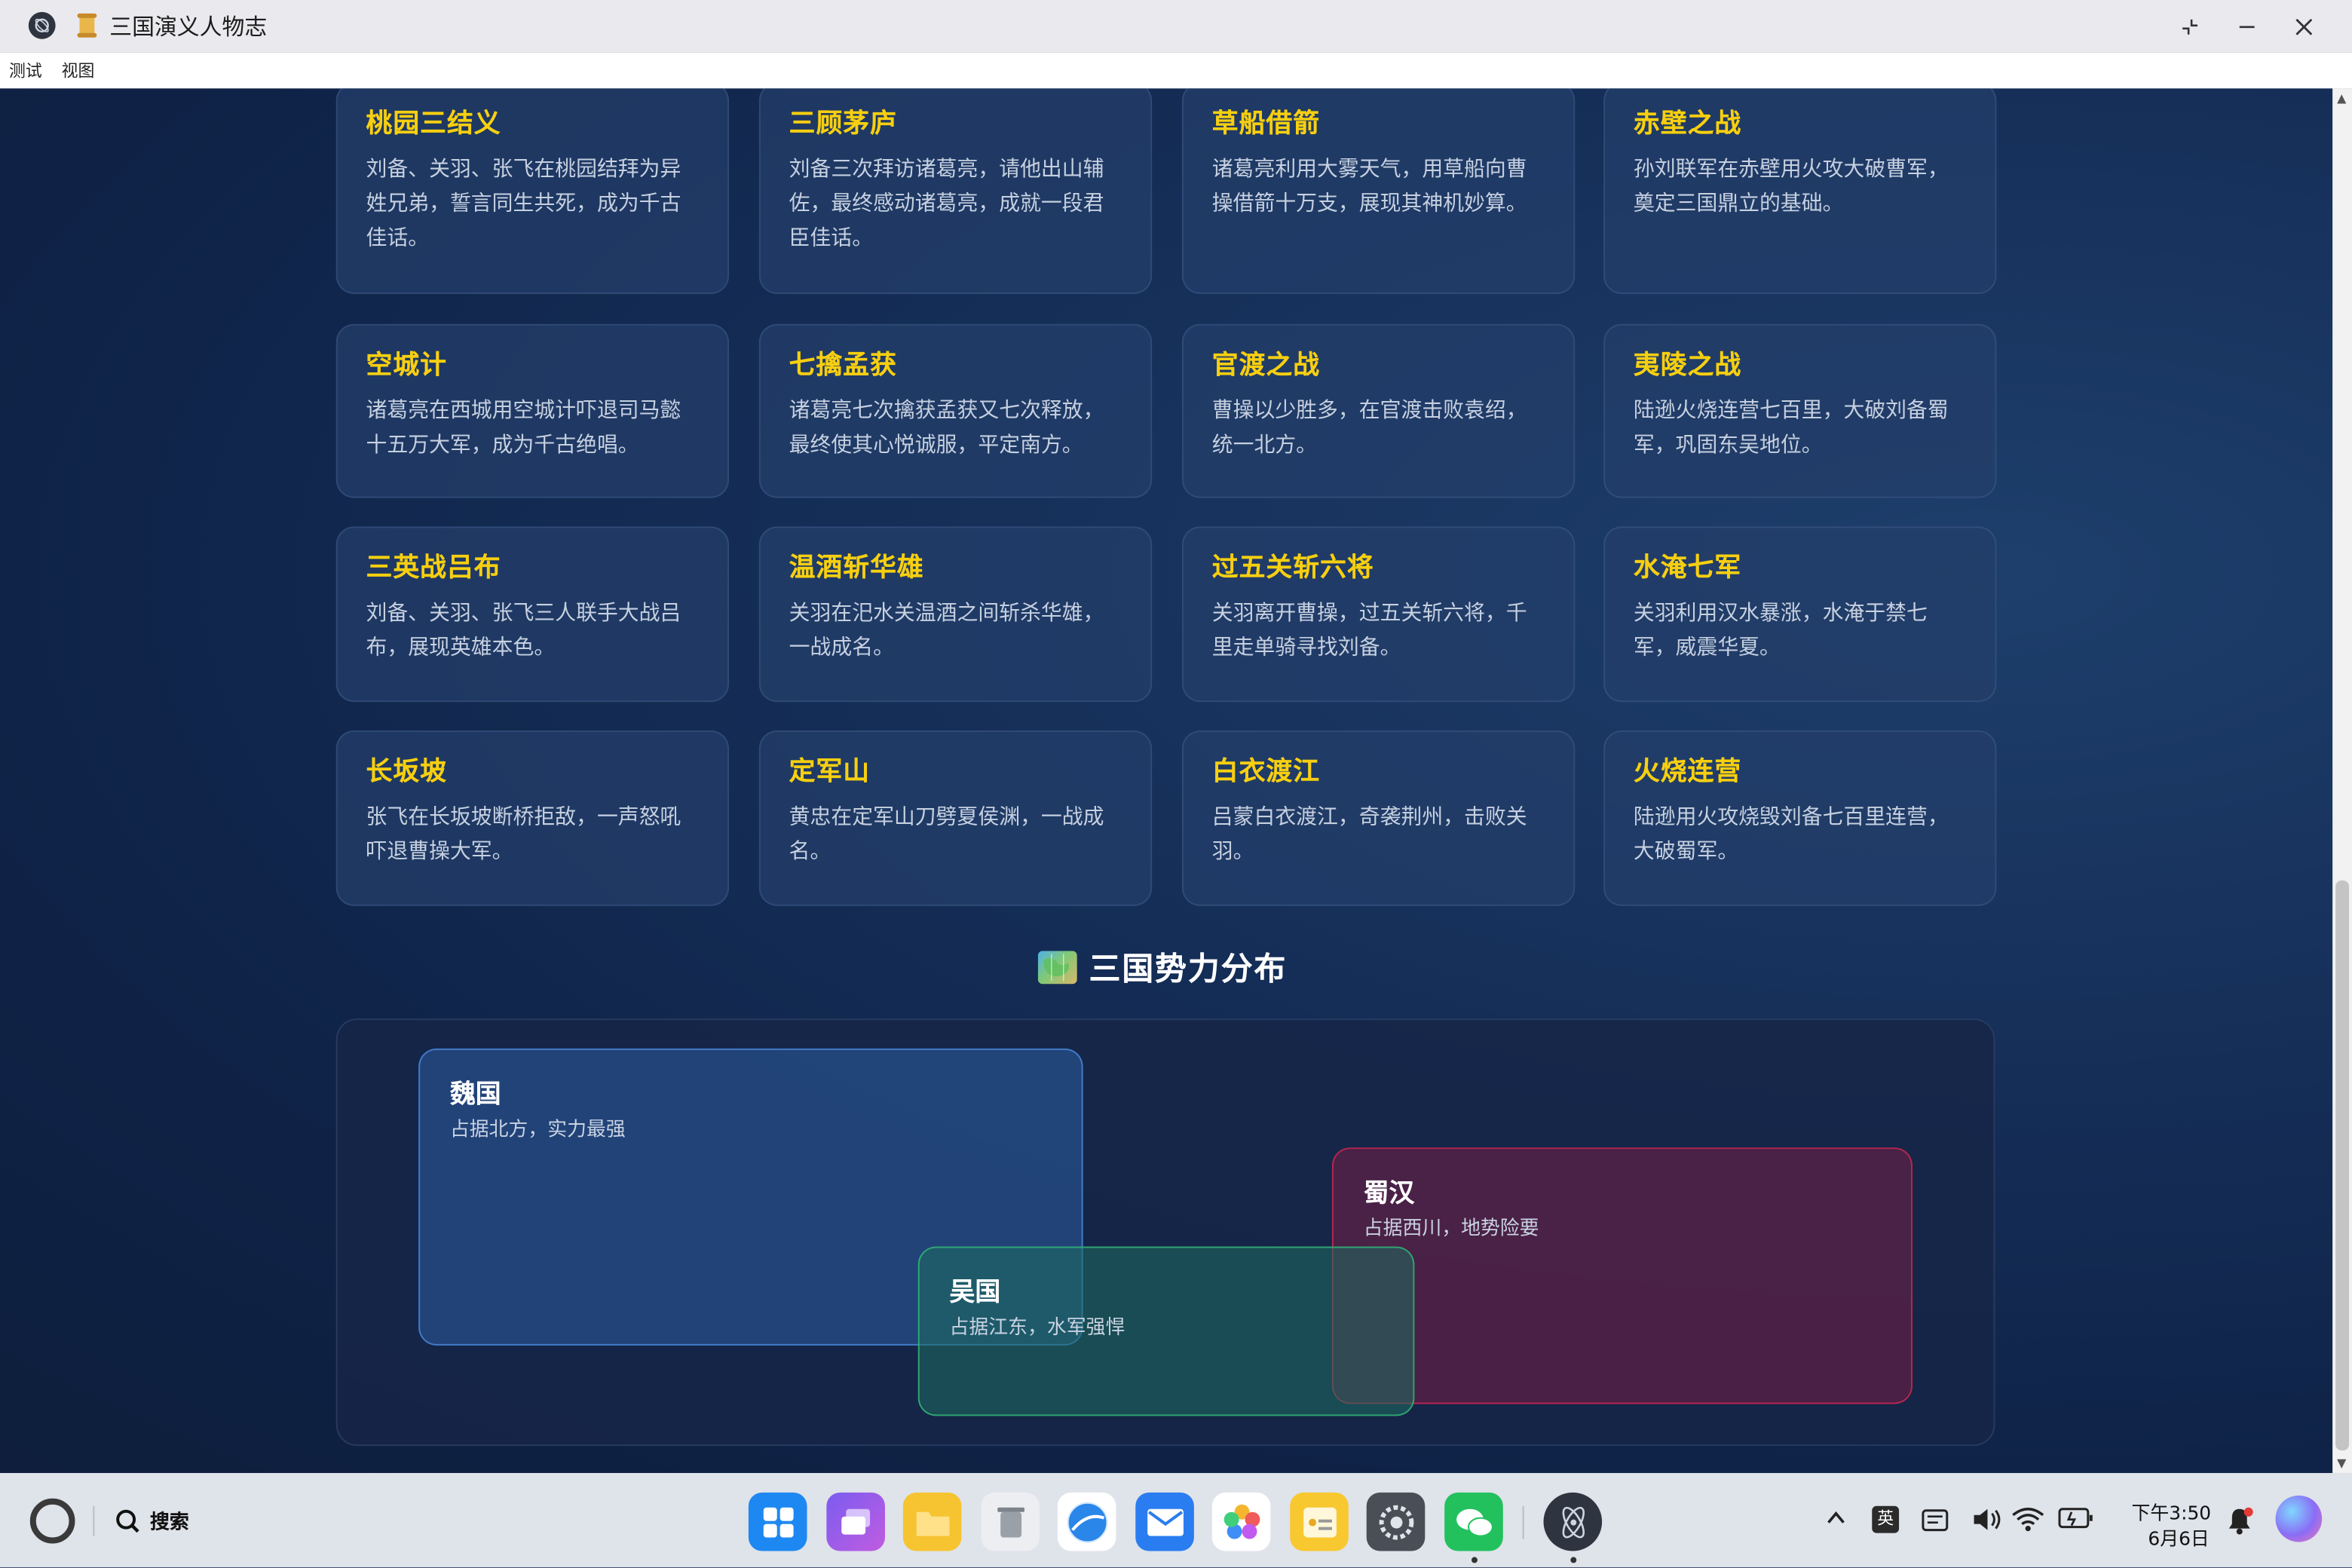  Describe the element at coordinates (1473, 1521) in the screenshot. I see `wechat-icon` at that location.